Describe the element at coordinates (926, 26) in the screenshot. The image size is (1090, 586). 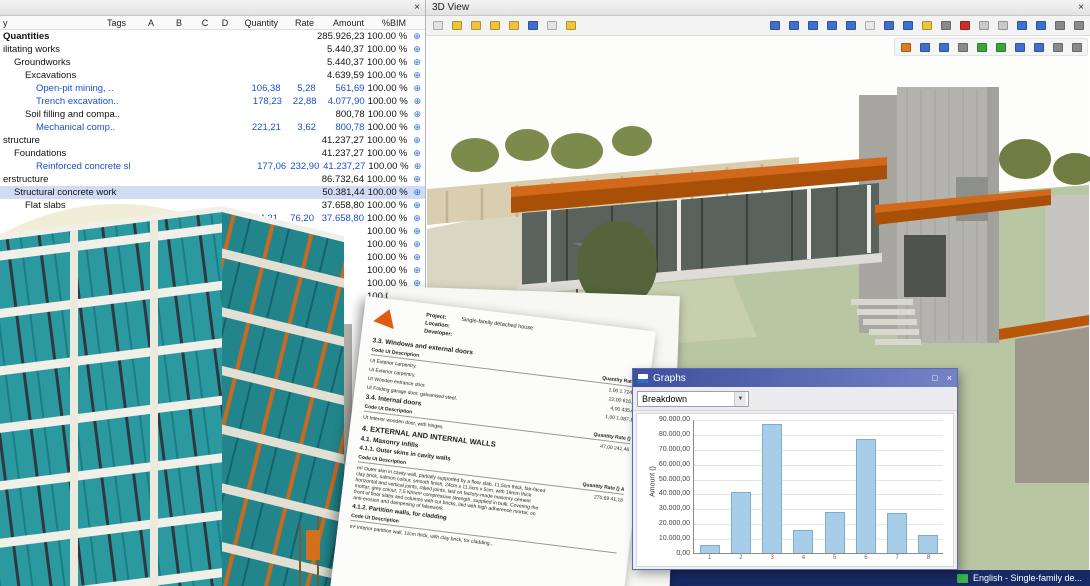
I see `measure-icon` at that location.